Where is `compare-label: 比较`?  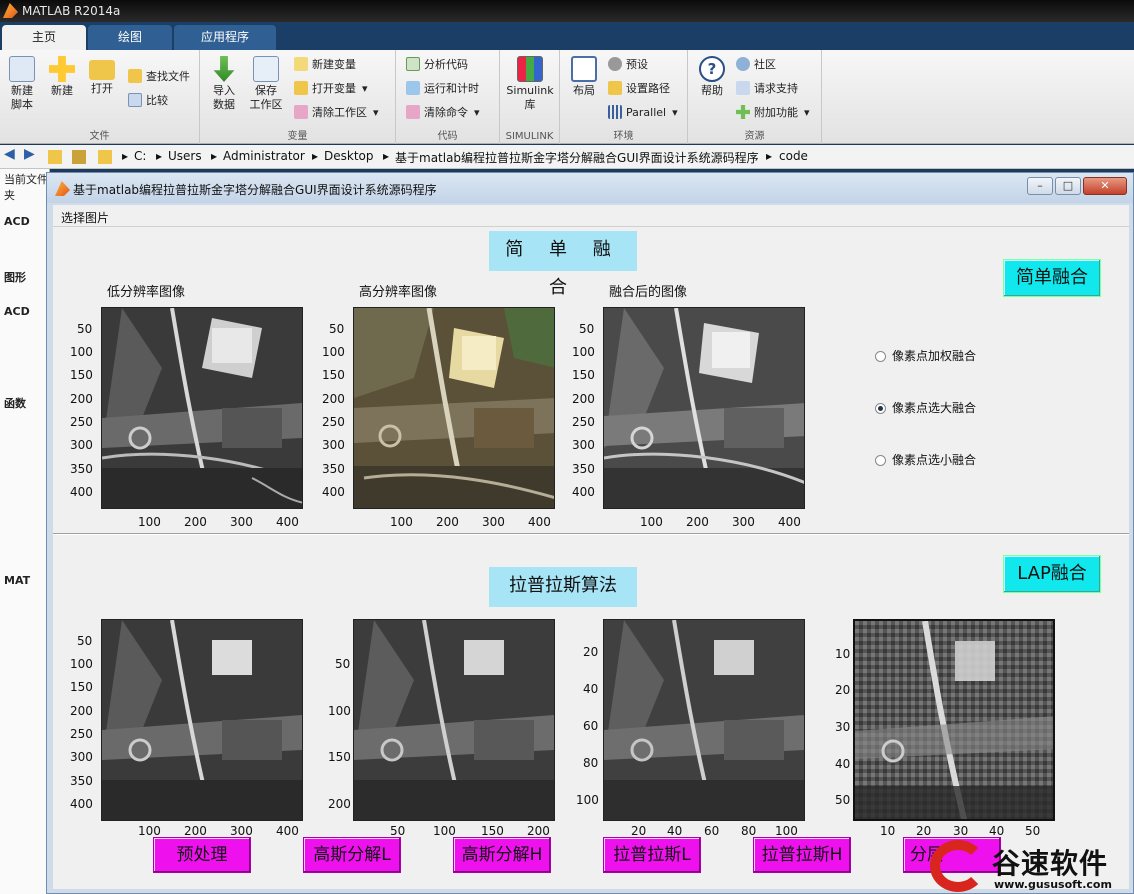
compare-label: 比较 is located at coordinates (157, 100).